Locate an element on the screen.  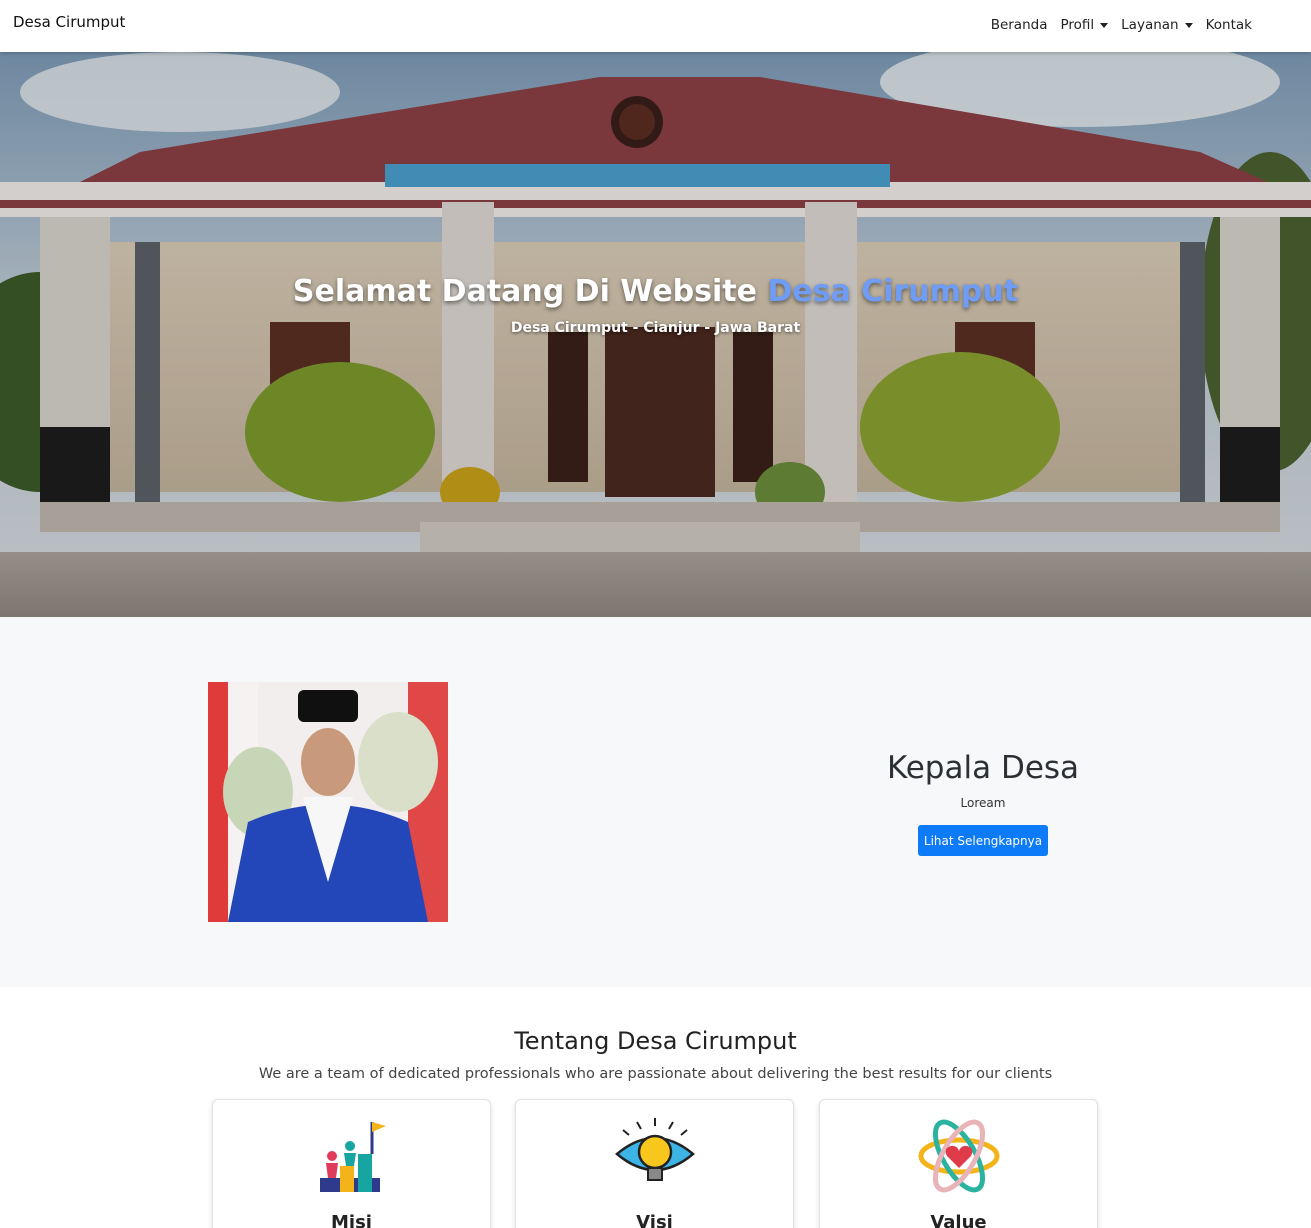
nav-item-label: Kontak is located at coordinates (1228, 25).